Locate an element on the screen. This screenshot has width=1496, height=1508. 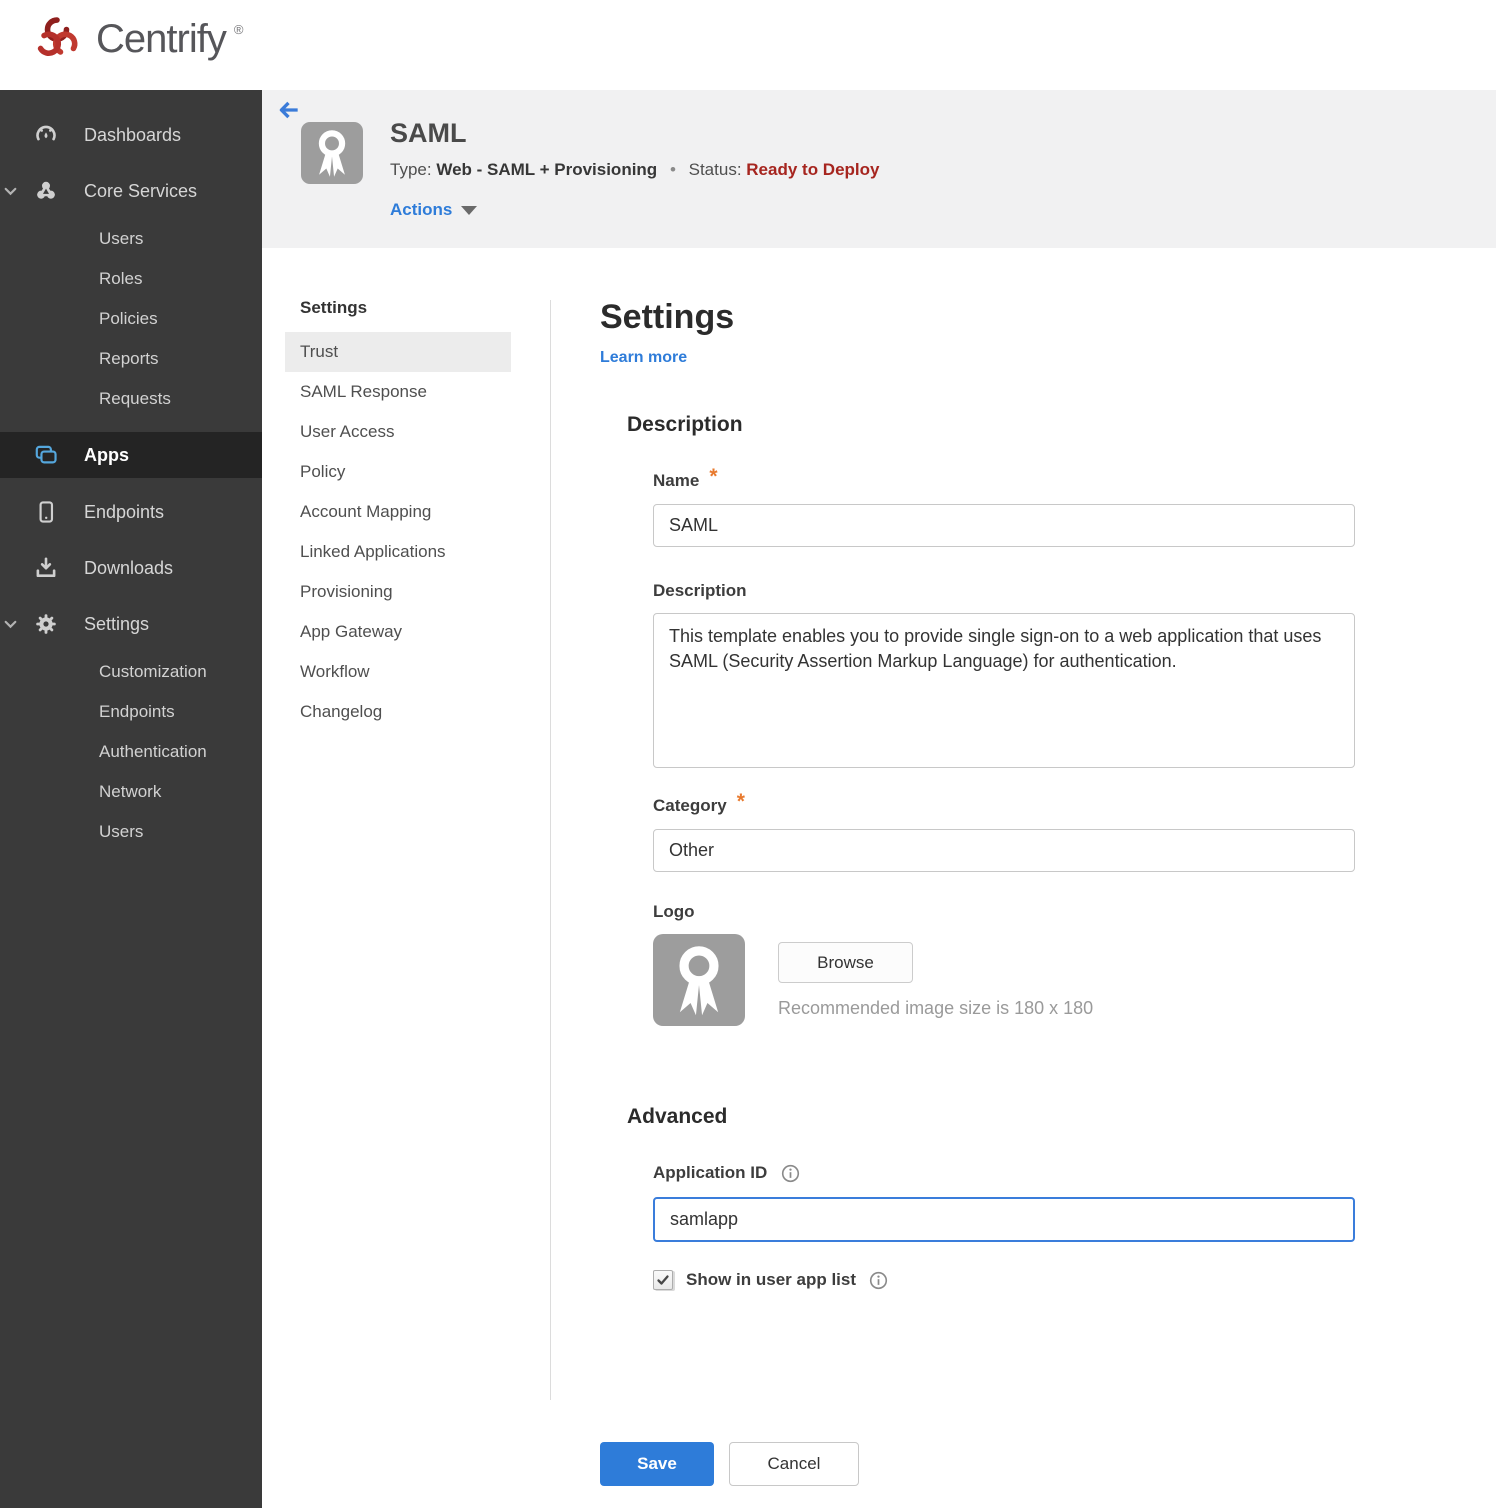
name-input is located at coordinates (1004, 525).